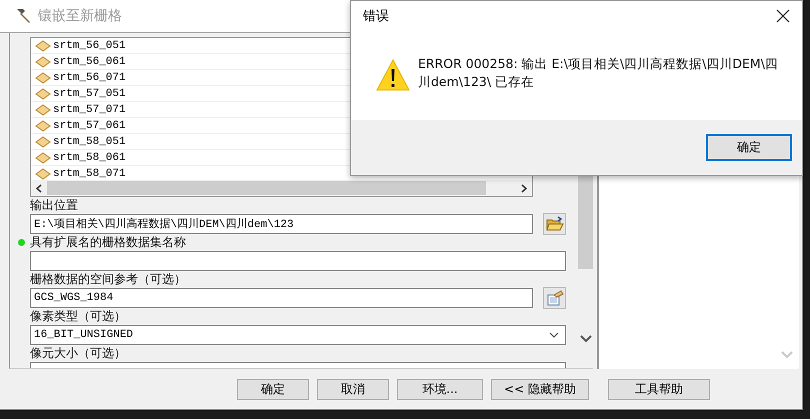  What do you see at coordinates (78, 353) in the screenshot?
I see `field-label: 像元大小（可选）` at bounding box center [78, 353].